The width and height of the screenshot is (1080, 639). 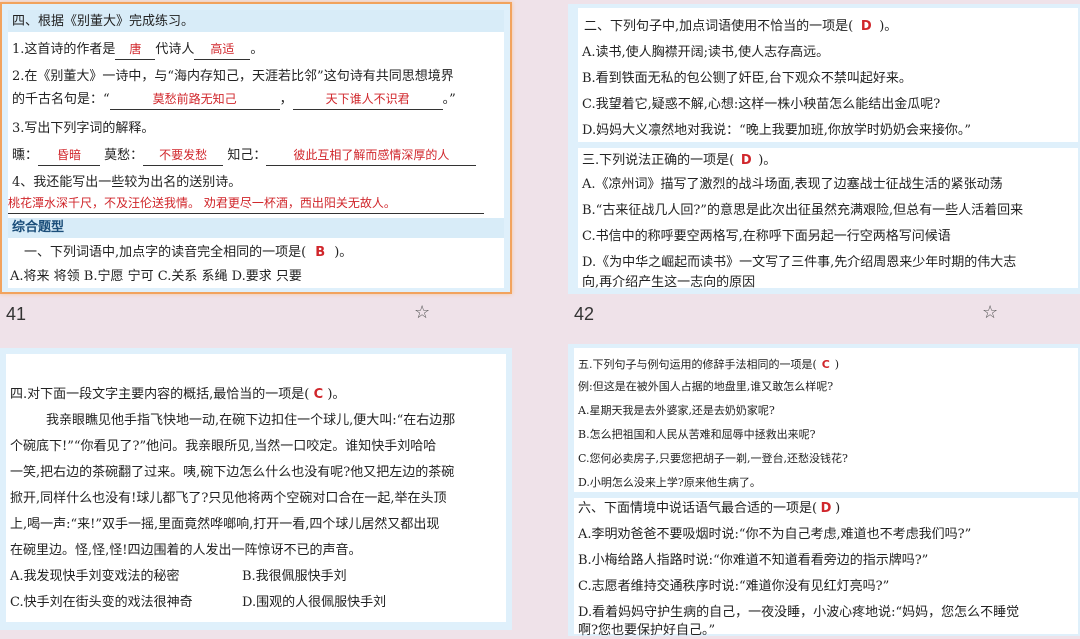 What do you see at coordinates (103, 21) in the screenshot?
I see `exercise-heading: 四、根据《别董大》完成练习。` at bounding box center [103, 21].